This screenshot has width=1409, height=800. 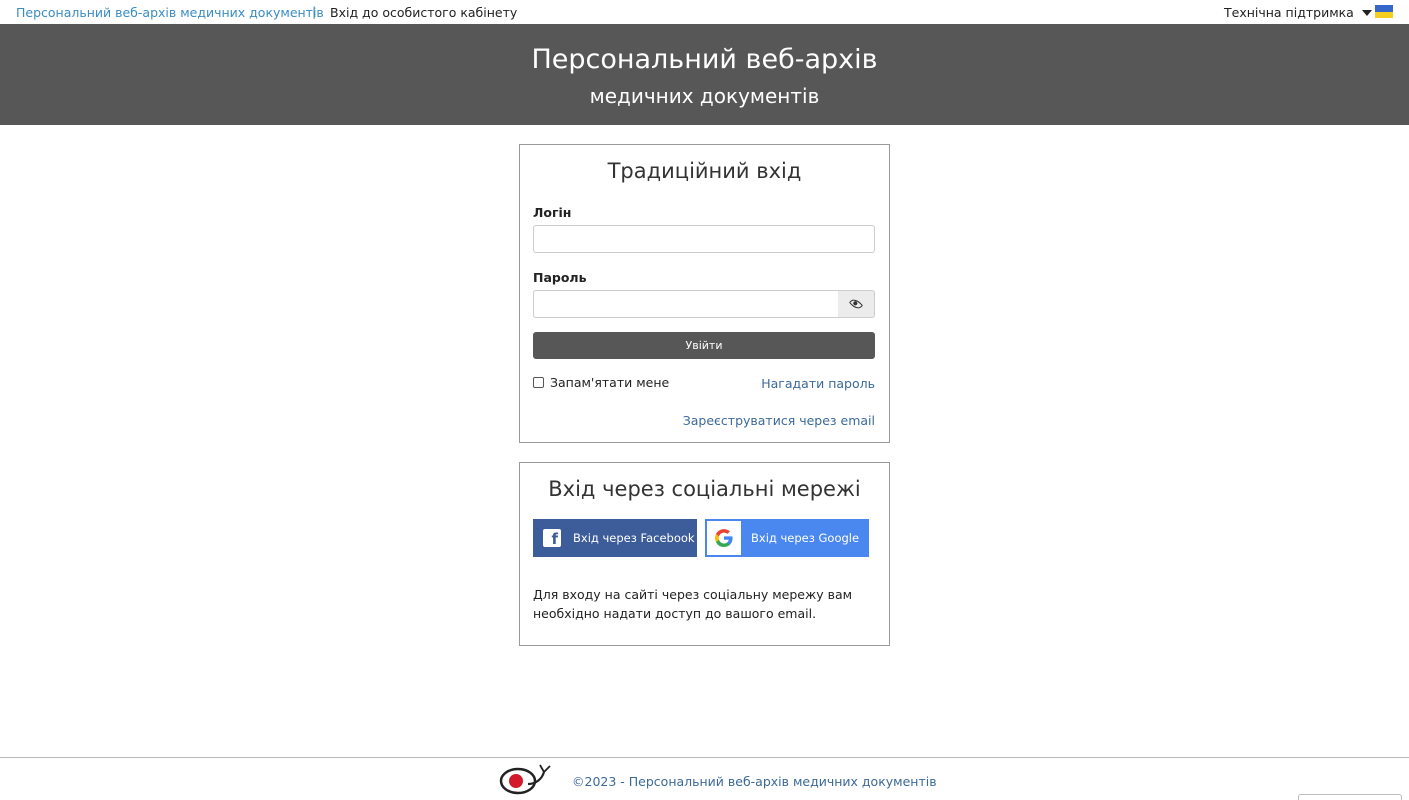 I want to click on show-password-button, so click(x=856, y=304).